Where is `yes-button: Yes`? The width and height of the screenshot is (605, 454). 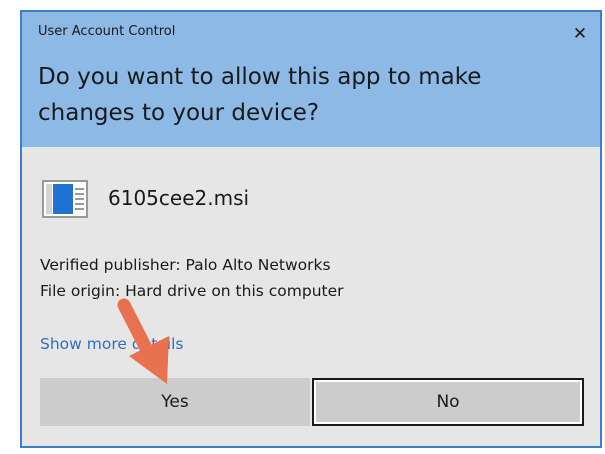
yes-button: Yes is located at coordinates (175, 402).